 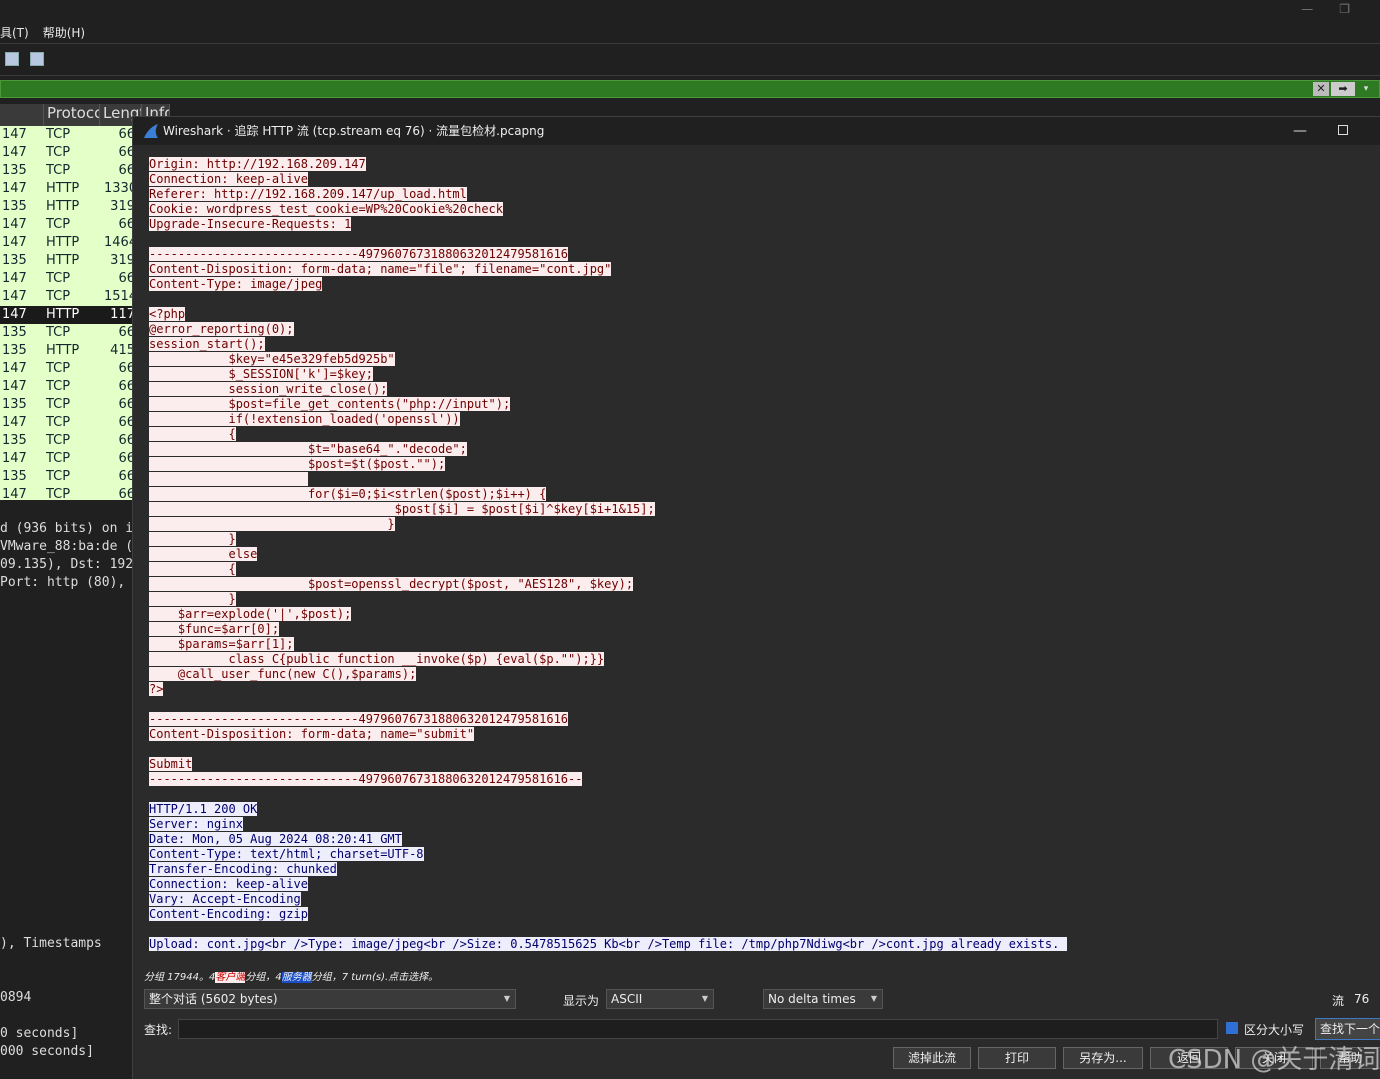 What do you see at coordinates (257, 164) in the screenshot?
I see `client-text: Origin: http://192.168.209.147` at bounding box center [257, 164].